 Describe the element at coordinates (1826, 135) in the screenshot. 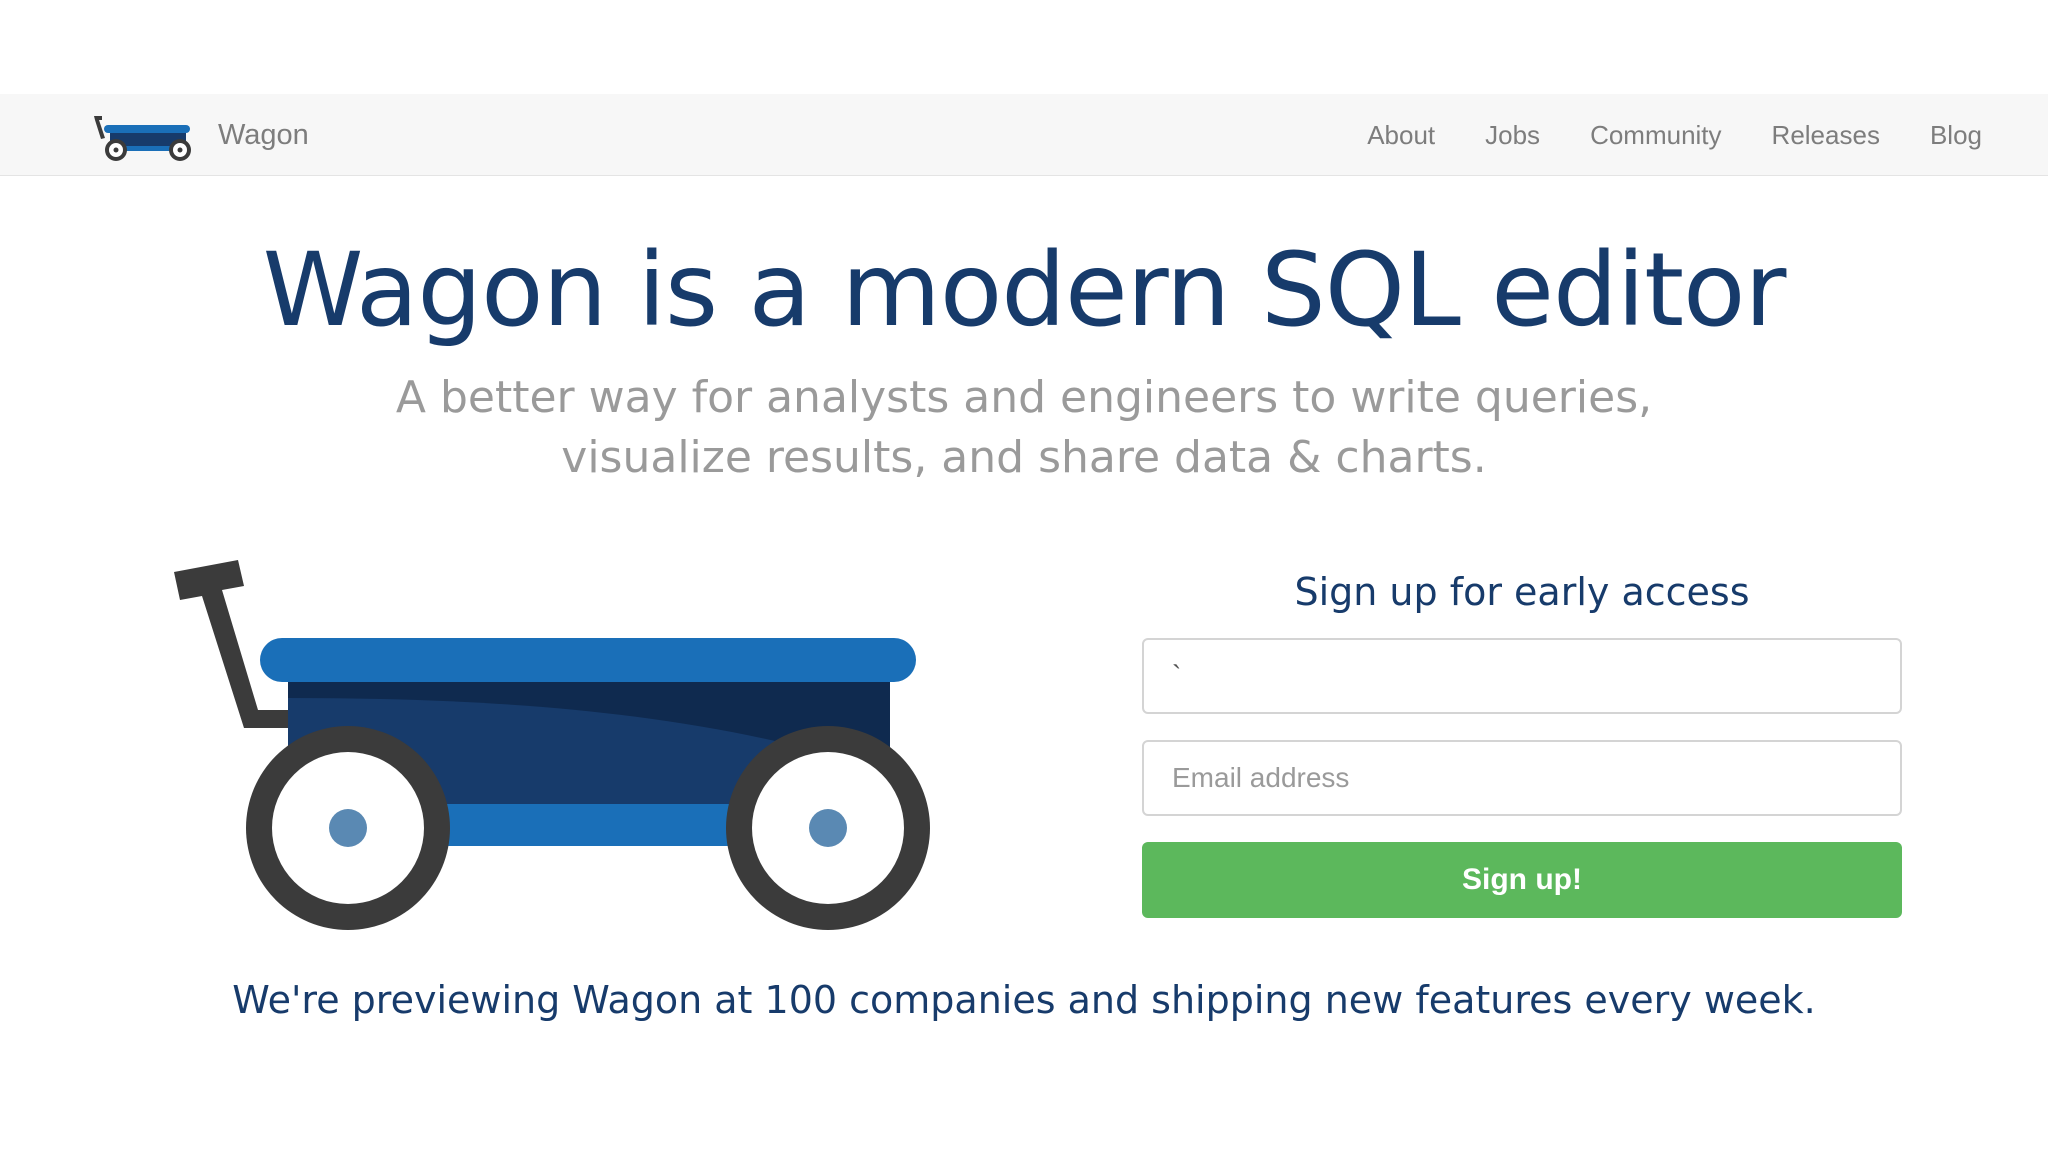

I see `nav-link-releases: Releases` at that location.